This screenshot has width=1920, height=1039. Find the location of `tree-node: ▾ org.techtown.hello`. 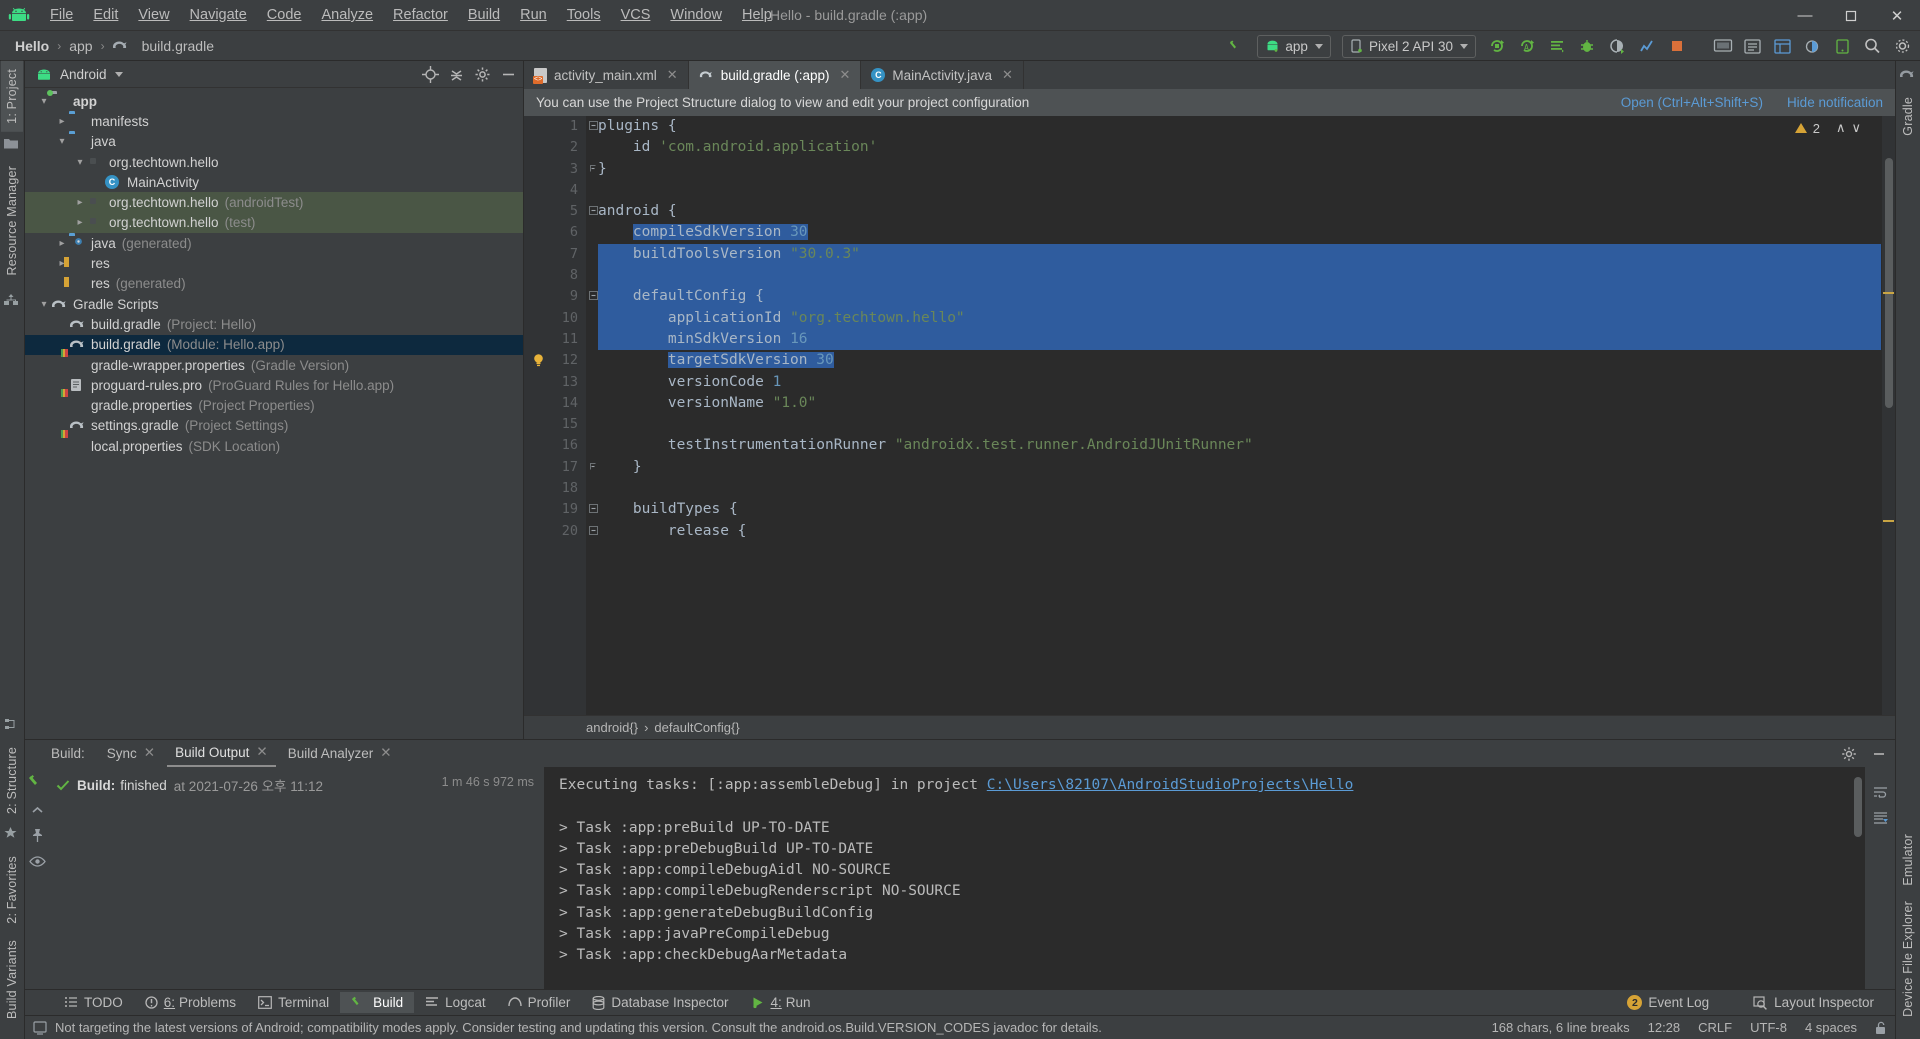

tree-node: ▾ org.techtown.hello is located at coordinates (274, 162).